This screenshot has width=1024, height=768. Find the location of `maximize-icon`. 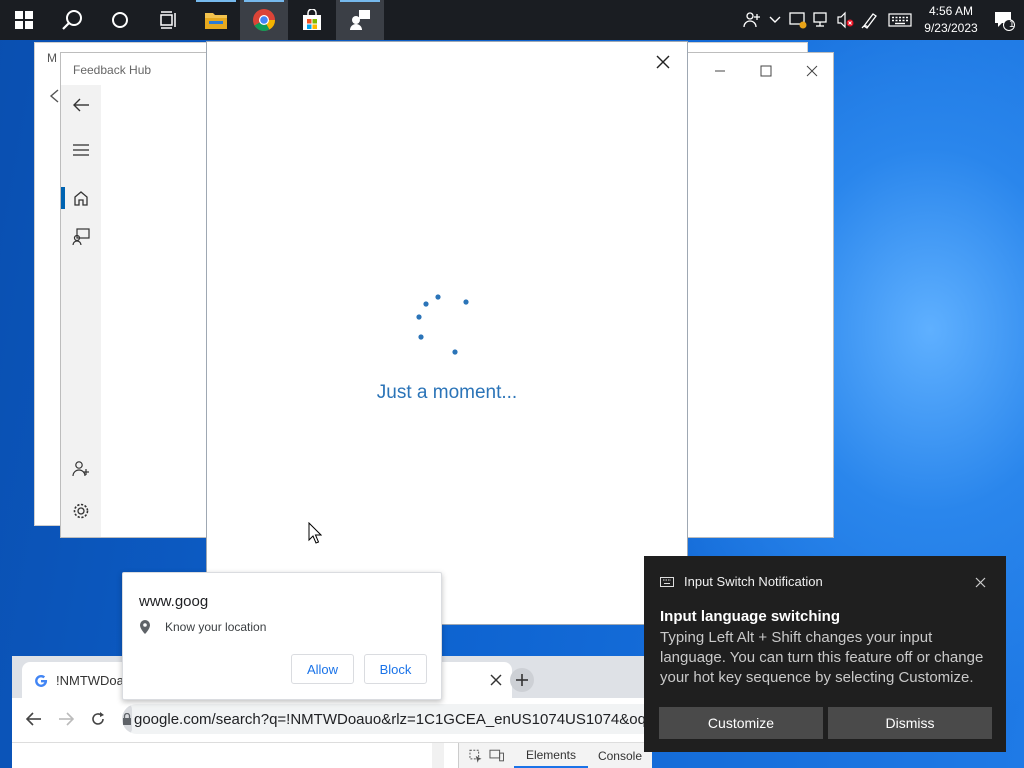

maximize-icon is located at coordinates (766, 71).